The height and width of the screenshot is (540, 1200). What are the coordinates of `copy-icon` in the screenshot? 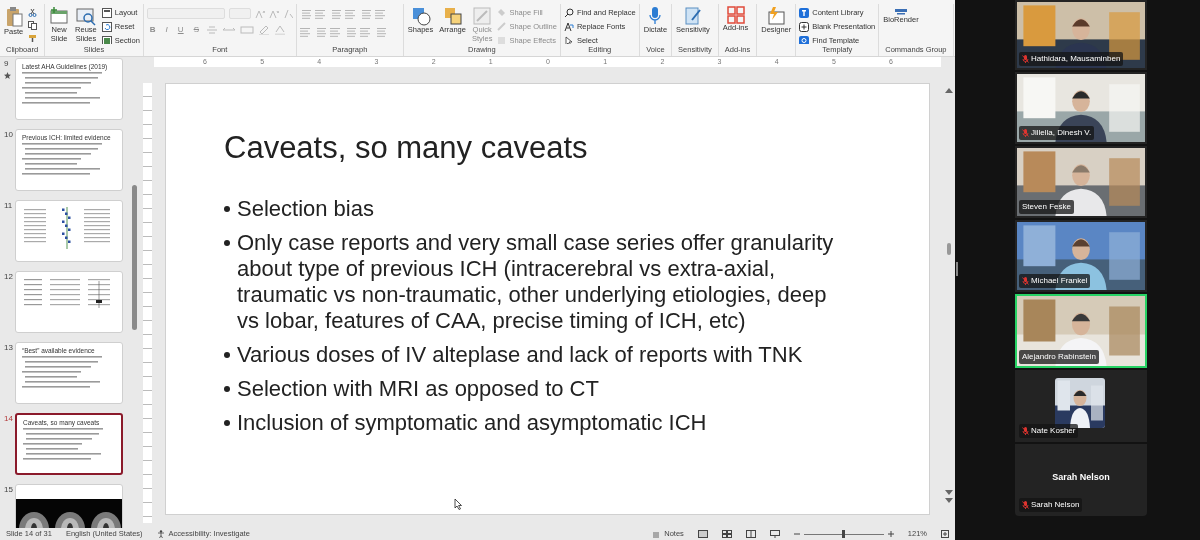 It's located at (33, 25).